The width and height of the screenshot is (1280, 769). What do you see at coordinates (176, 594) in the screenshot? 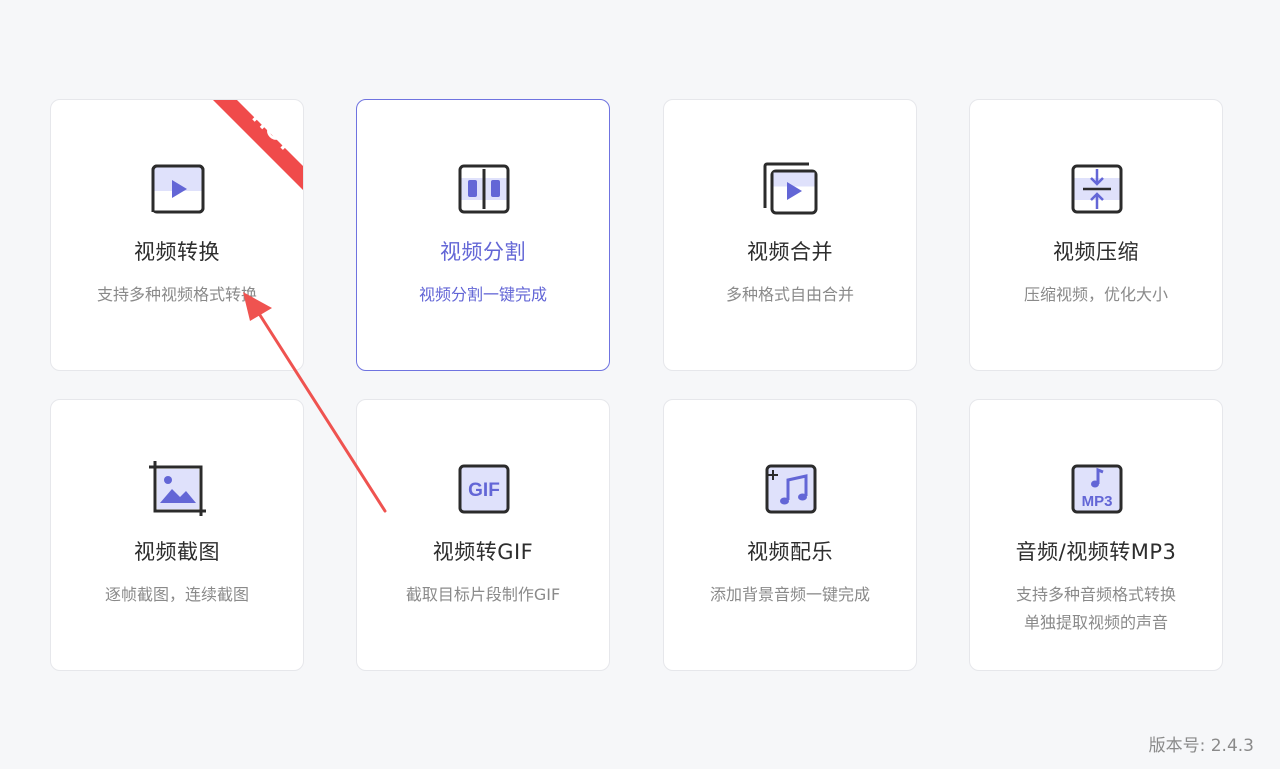
I see `card-description: 逐帧截图，连续截图` at bounding box center [176, 594].